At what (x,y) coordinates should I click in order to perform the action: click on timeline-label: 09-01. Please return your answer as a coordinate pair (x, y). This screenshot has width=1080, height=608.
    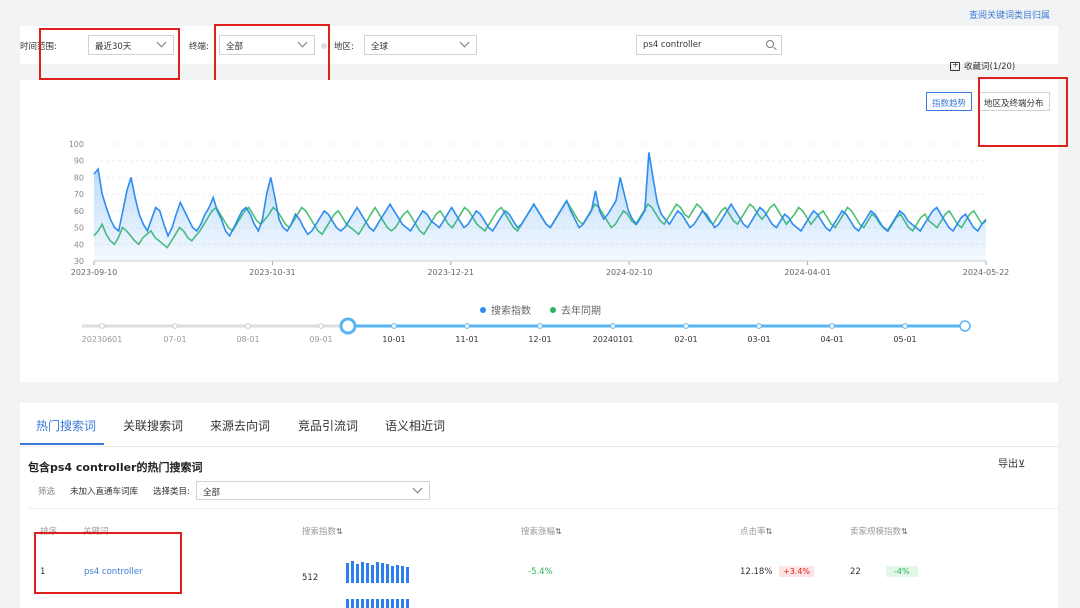
    Looking at the image, I should click on (320, 339).